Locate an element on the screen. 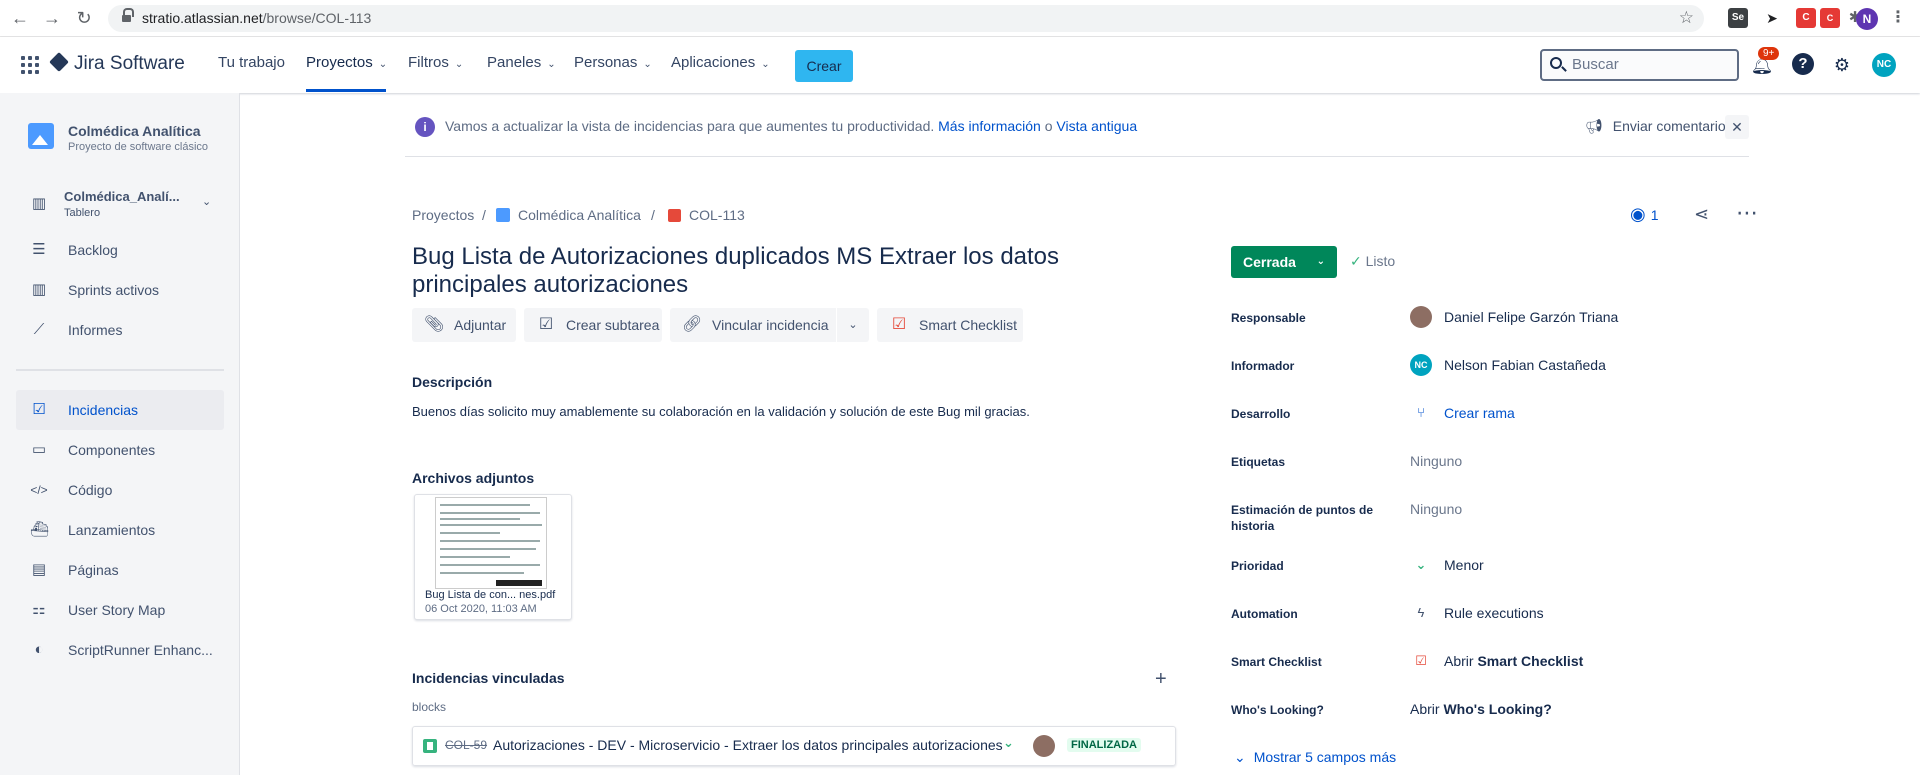 This screenshot has width=1920, height=775. more-info-link: Más información is located at coordinates (989, 126).